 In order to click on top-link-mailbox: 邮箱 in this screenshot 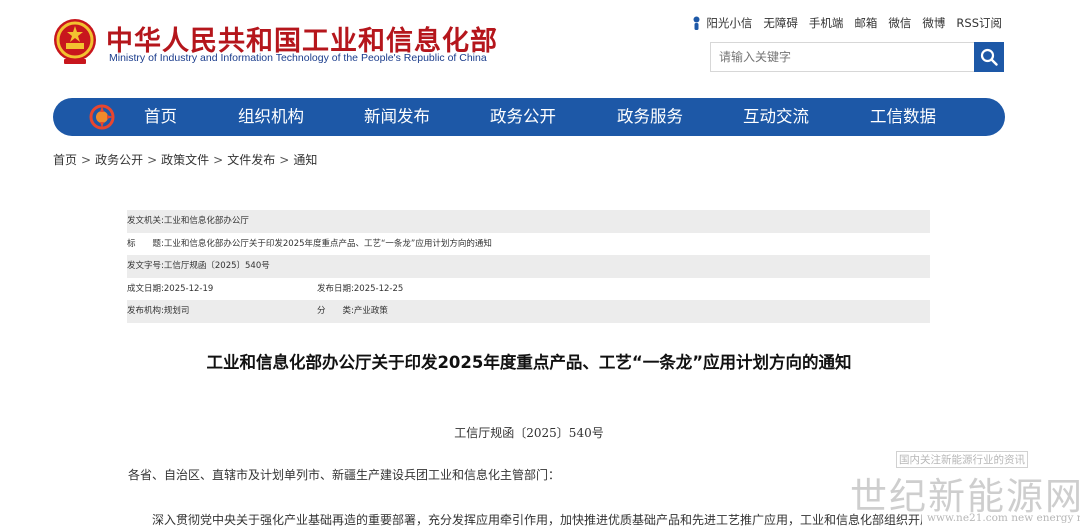, I will do `click(865, 23)`.